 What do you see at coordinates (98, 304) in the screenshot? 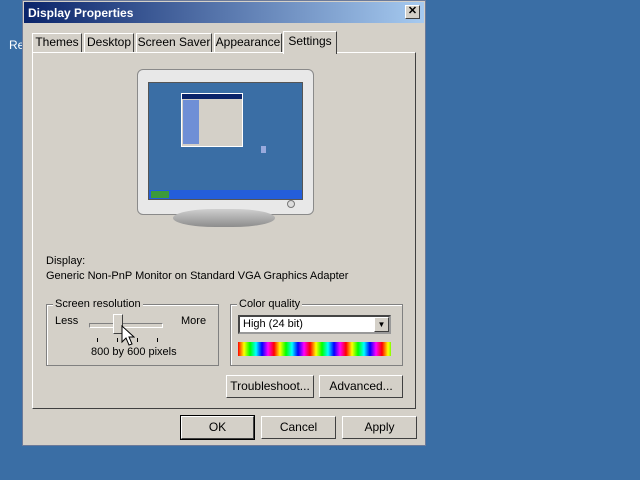
I see `screen-resolution-legend: Screen resolution` at bounding box center [98, 304].